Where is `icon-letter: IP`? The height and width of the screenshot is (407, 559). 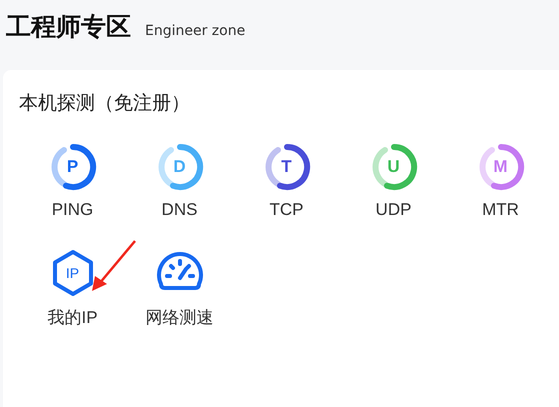
icon-letter: IP is located at coordinates (73, 273).